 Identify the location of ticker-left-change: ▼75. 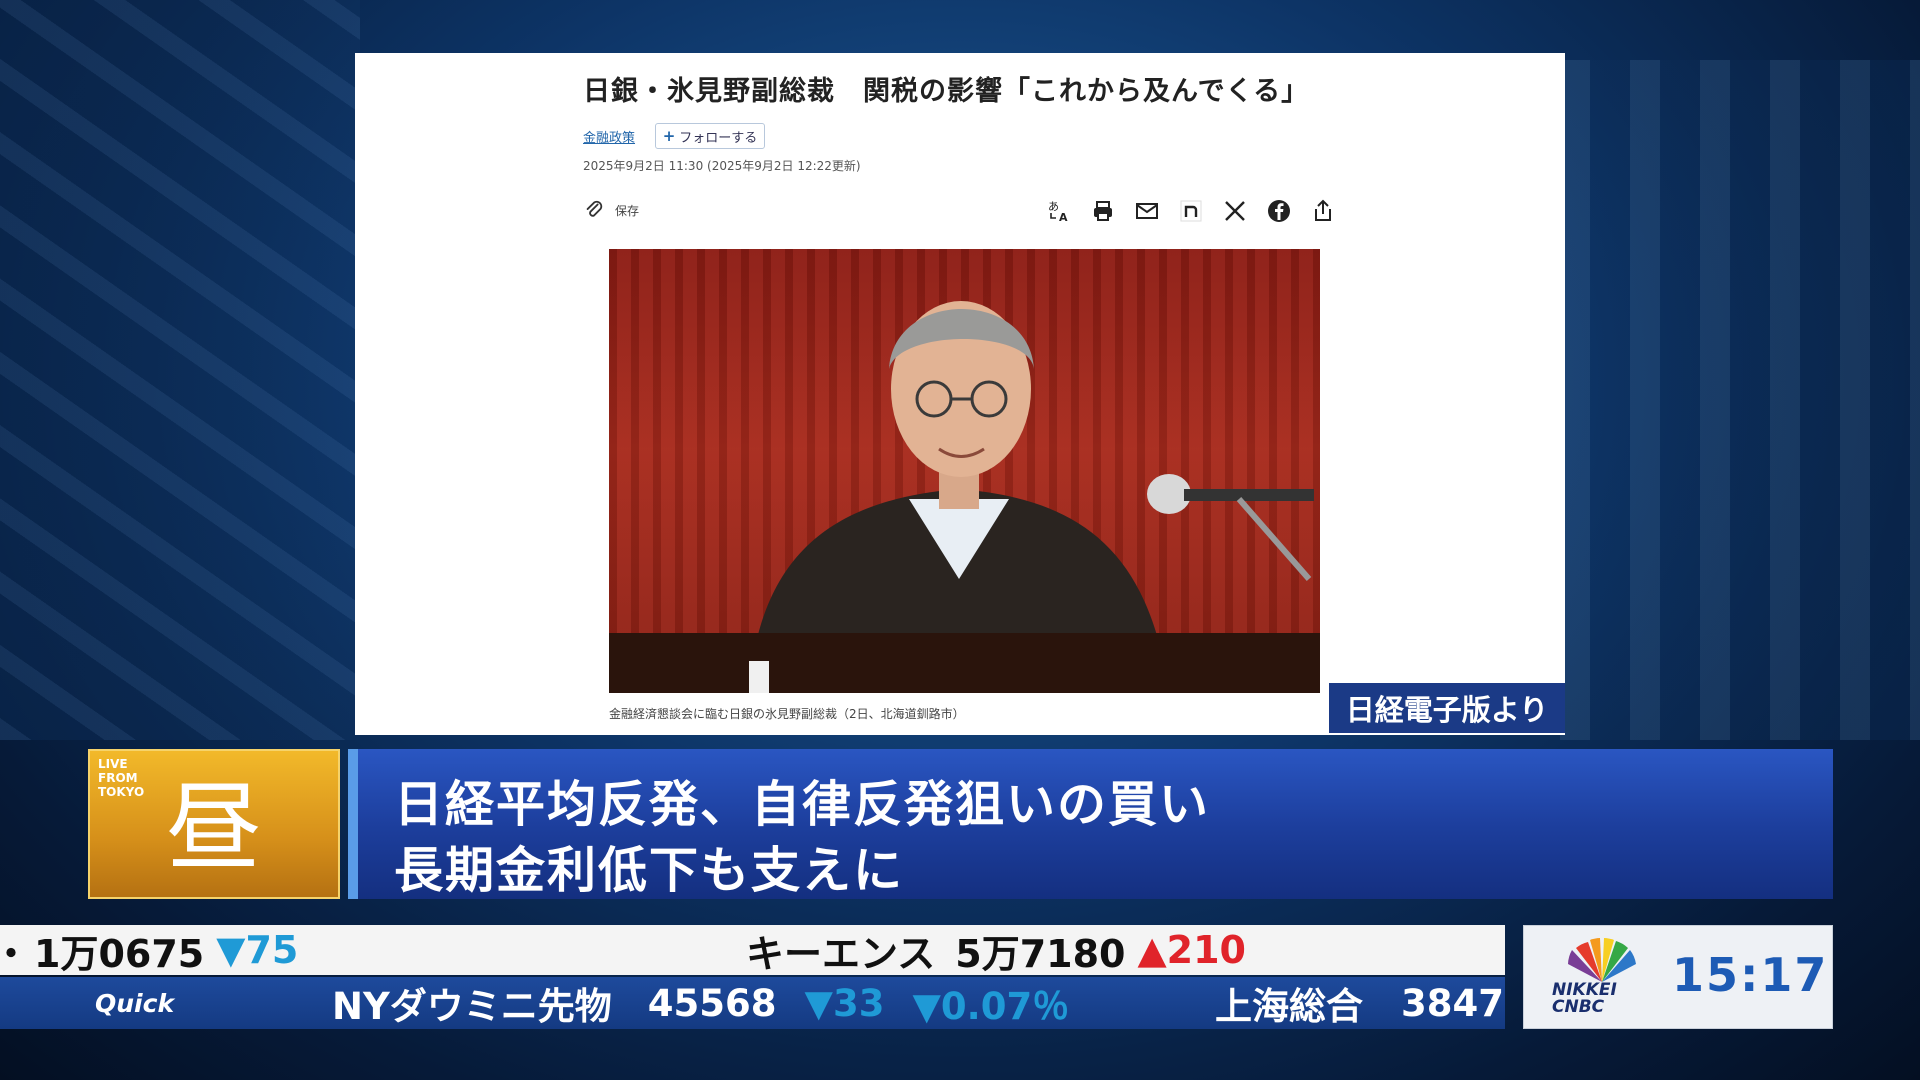
(257, 950).